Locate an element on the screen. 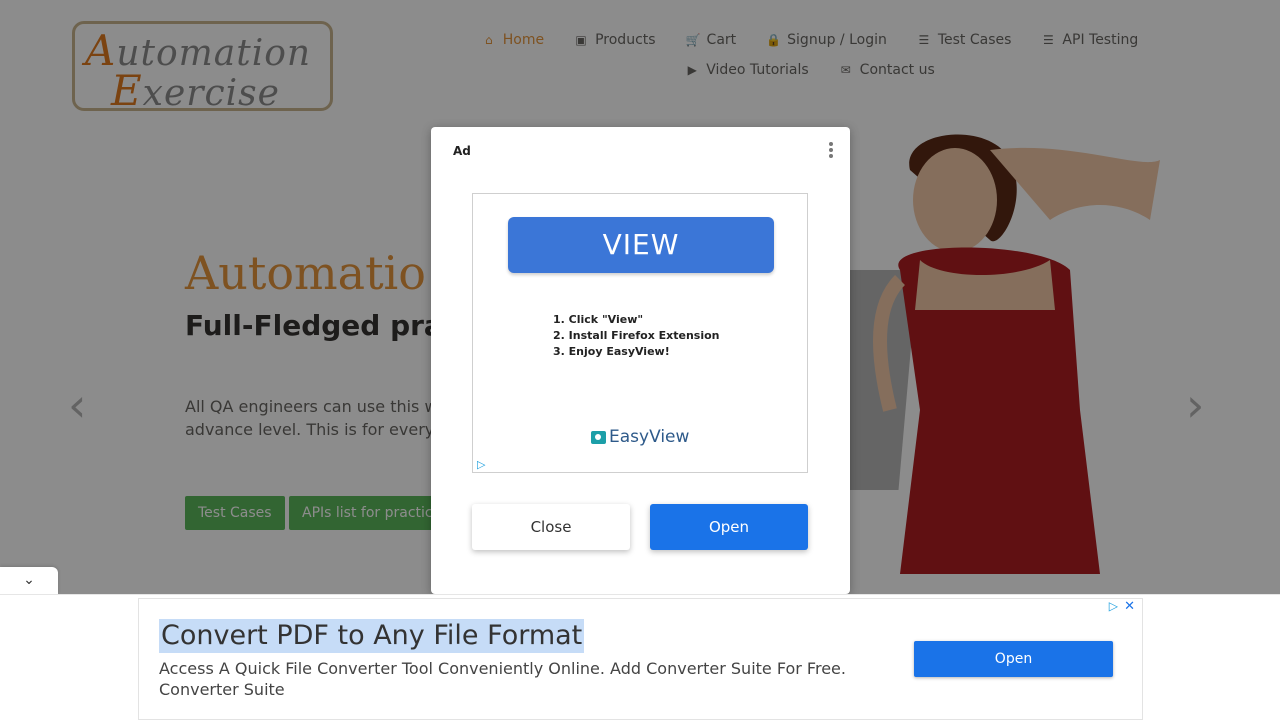 The width and height of the screenshot is (1280, 720). ad-step: 1. Click "View" is located at coordinates (598, 319).